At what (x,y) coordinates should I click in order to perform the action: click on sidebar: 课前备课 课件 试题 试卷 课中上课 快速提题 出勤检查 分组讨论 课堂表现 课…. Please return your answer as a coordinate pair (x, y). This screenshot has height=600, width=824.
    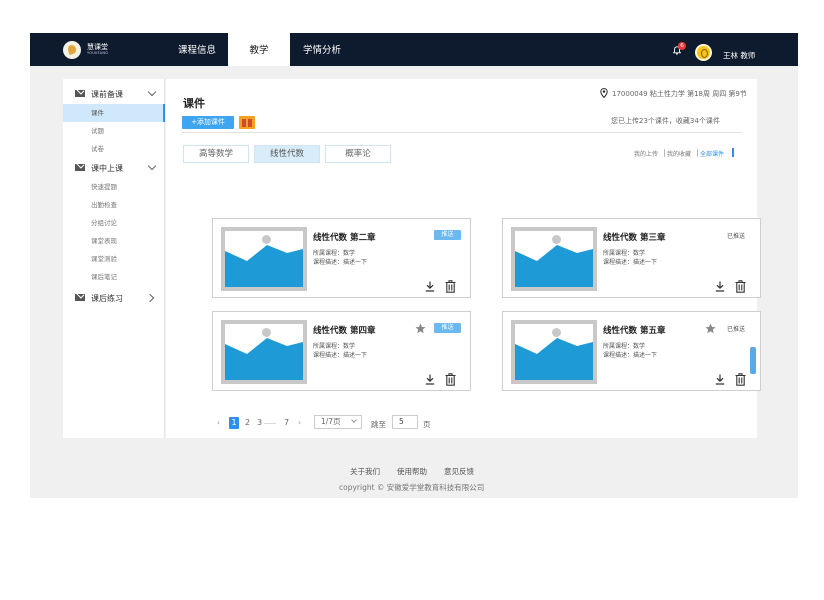
    Looking at the image, I should click on (114, 258).